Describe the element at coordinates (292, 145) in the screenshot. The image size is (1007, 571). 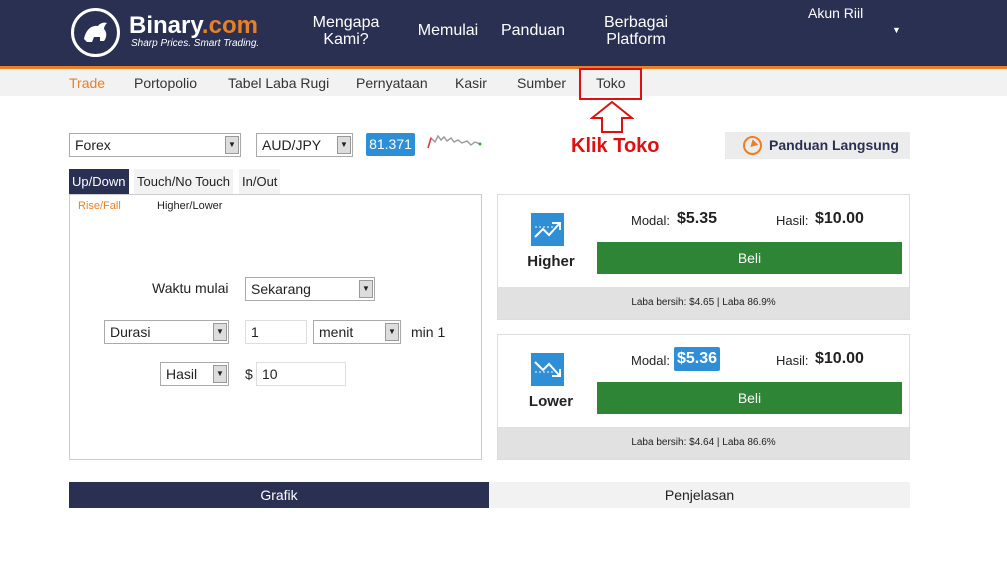
I see `symbol-select-value: AUD/JPY` at that location.